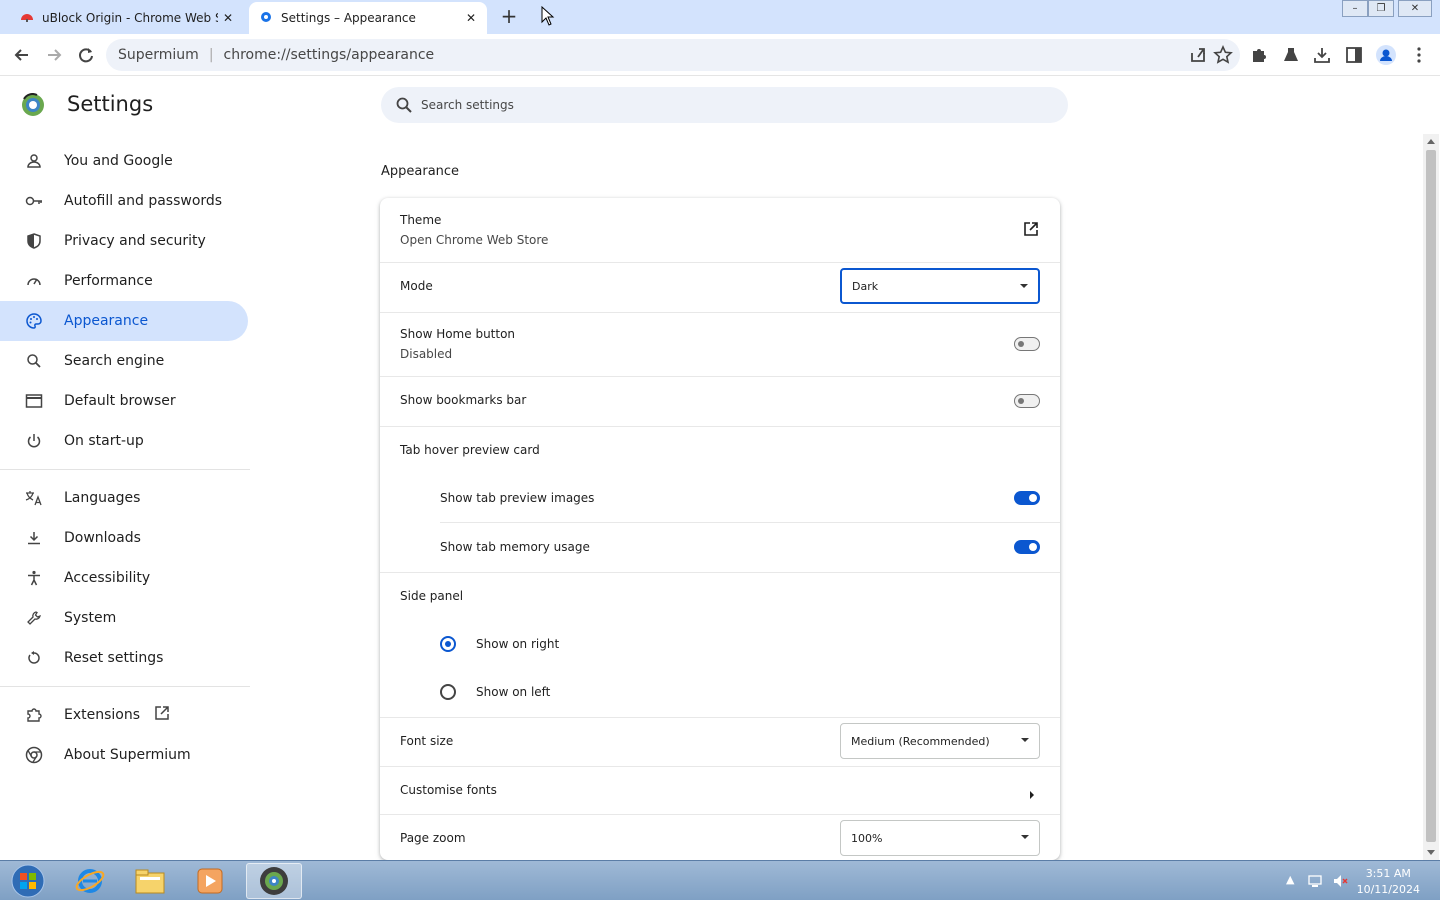  Describe the element at coordinates (1340, 881) in the screenshot. I see `volume-muted-icon` at that location.